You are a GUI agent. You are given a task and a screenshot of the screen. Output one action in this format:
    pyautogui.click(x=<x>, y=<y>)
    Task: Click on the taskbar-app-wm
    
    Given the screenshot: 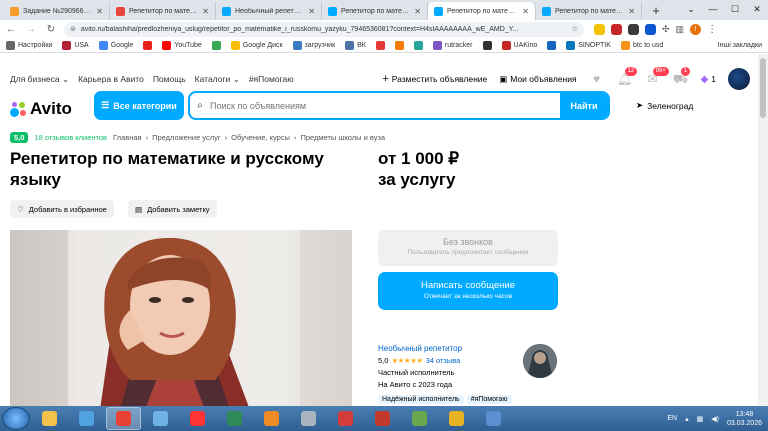 What is the action you would take?
    pyautogui.click(x=86, y=418)
    